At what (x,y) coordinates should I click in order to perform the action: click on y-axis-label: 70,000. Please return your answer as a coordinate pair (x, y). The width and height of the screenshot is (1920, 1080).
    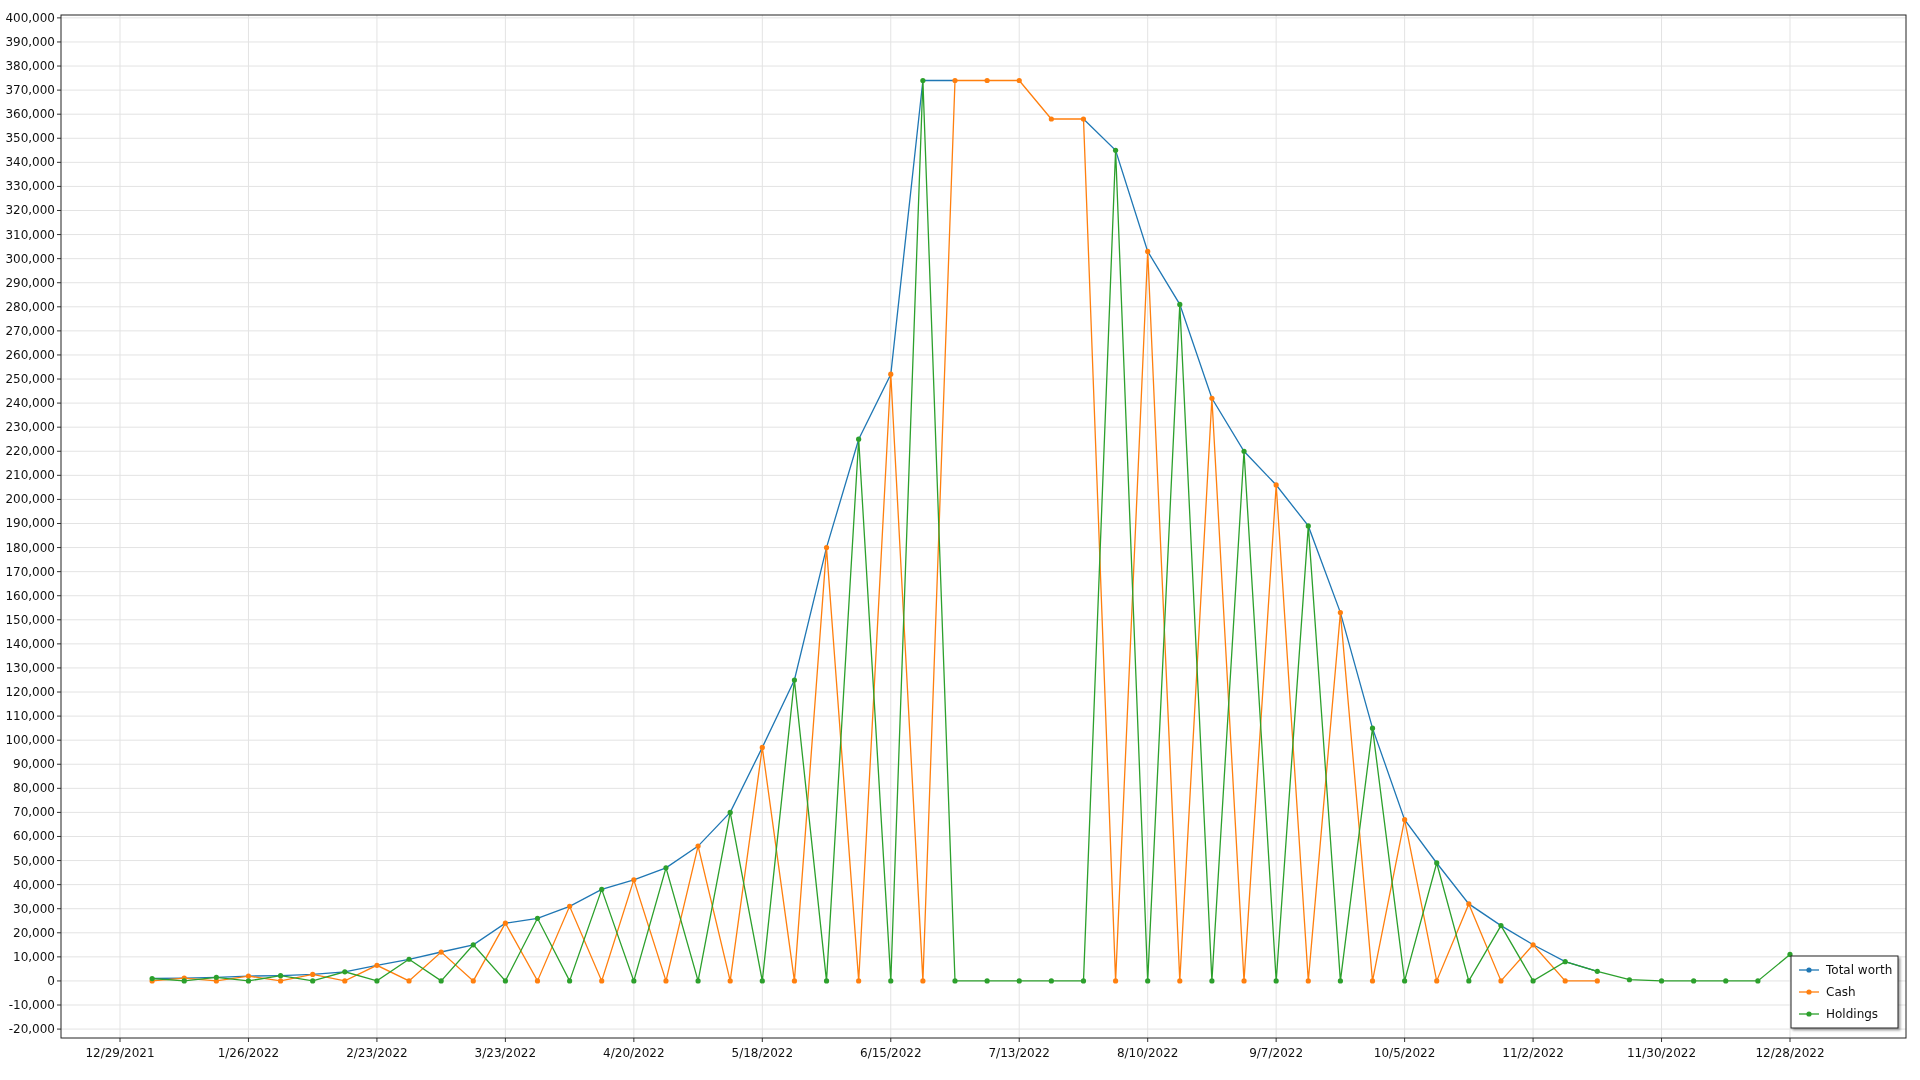
    Looking at the image, I should click on (34, 812).